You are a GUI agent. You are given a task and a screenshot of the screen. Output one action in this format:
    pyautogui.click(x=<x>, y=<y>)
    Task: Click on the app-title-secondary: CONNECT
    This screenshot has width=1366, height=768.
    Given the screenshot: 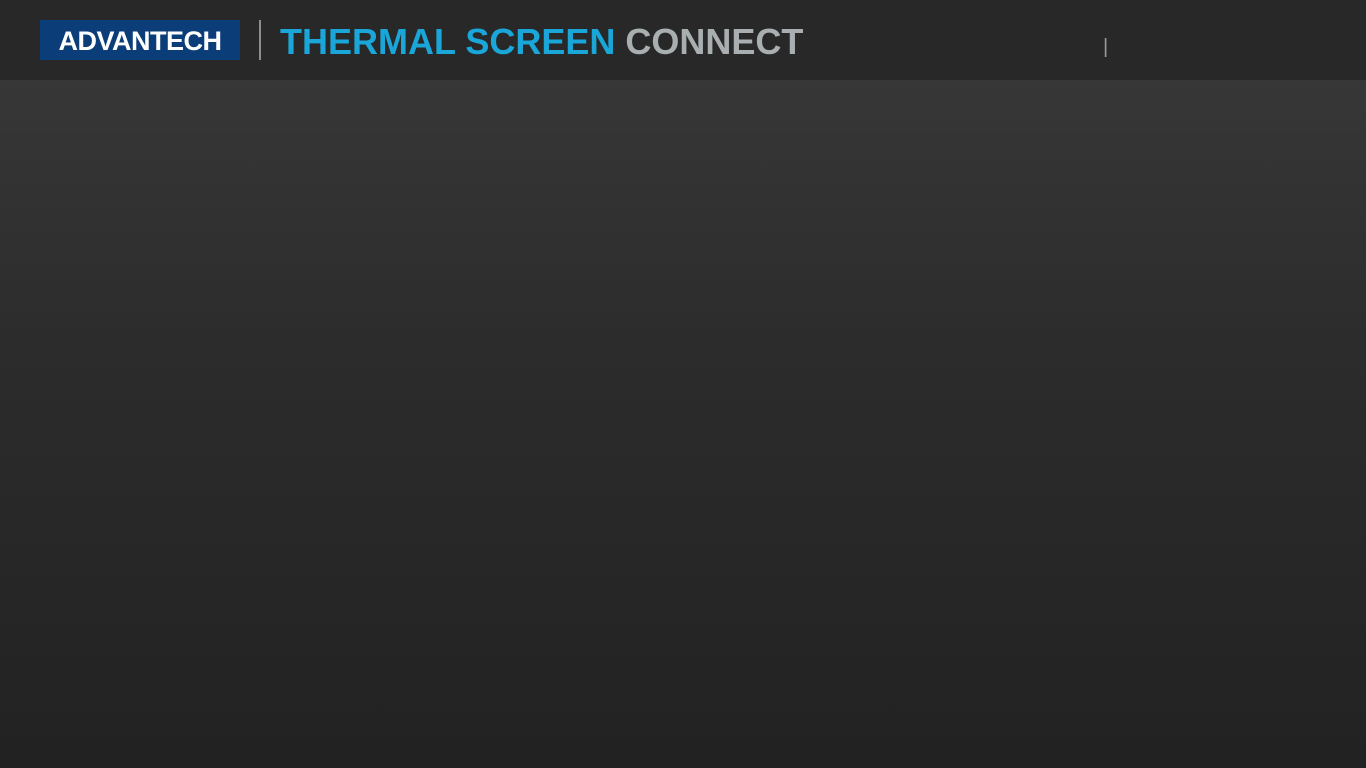 What is the action you would take?
    pyautogui.click(x=714, y=41)
    